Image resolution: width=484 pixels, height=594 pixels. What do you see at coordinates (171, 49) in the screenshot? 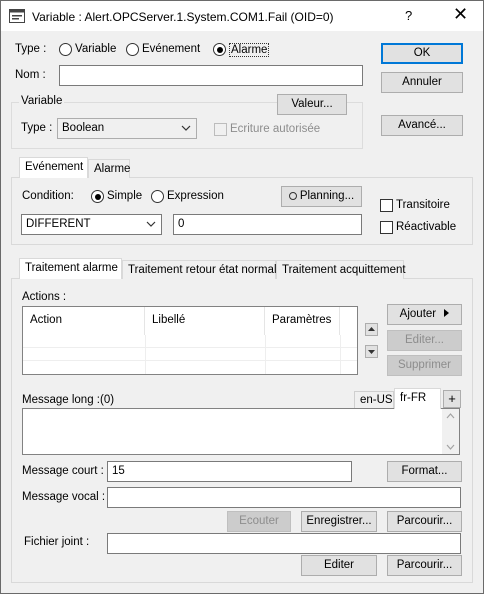
I see `type-evenement-label: Evénement` at bounding box center [171, 49].